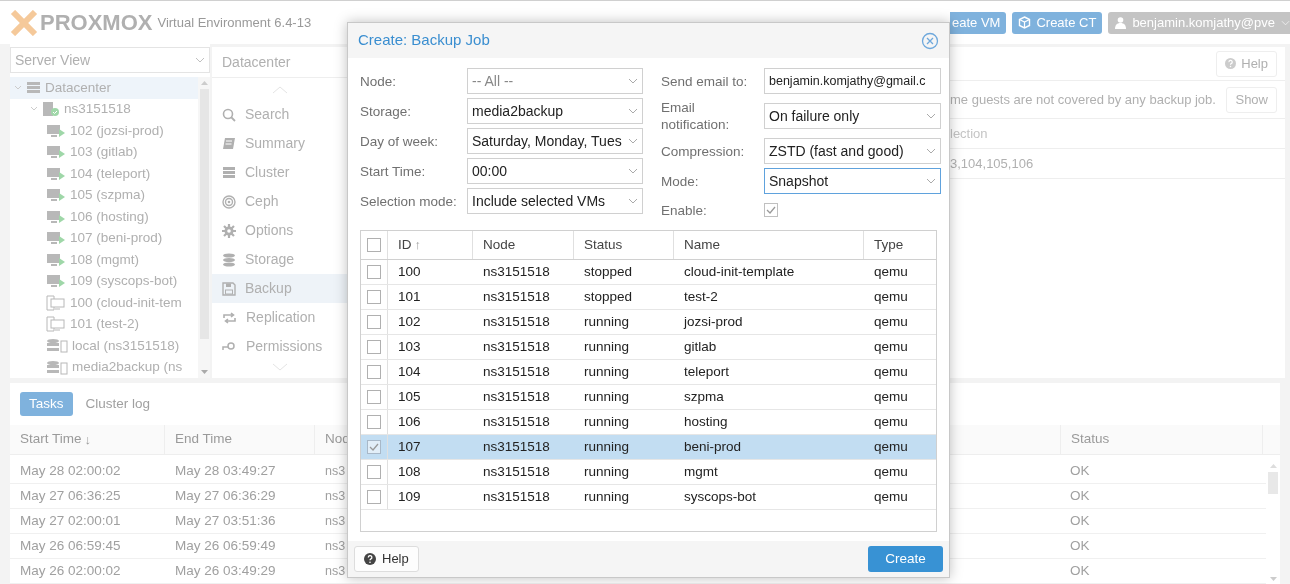  Describe the element at coordinates (104, 217) in the screenshot. I see `tree-item: 106 (hosting)` at that location.